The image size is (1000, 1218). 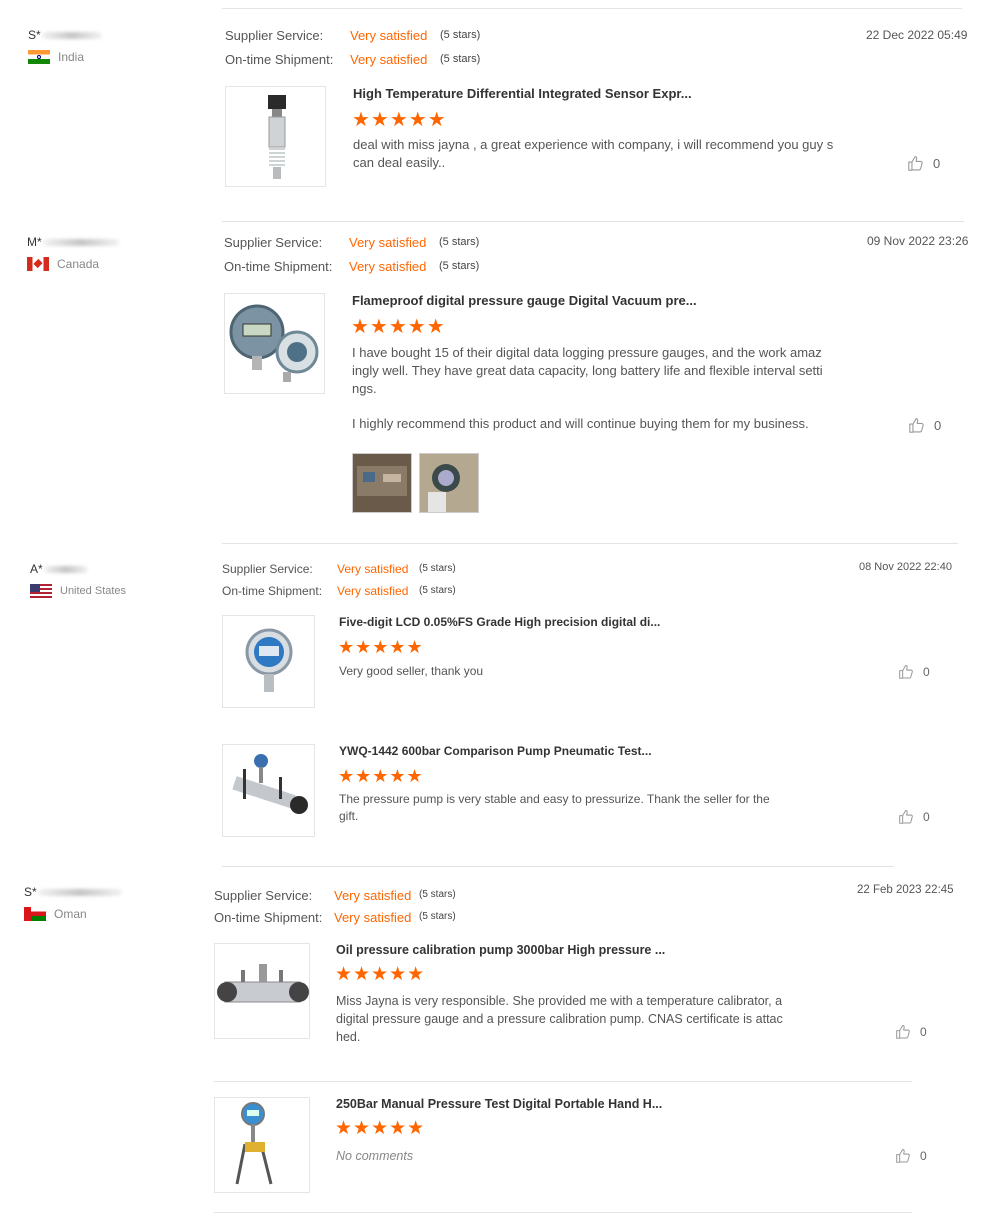 What do you see at coordinates (118, 48) in the screenshot?
I see `buyer-info: S* India` at bounding box center [118, 48].